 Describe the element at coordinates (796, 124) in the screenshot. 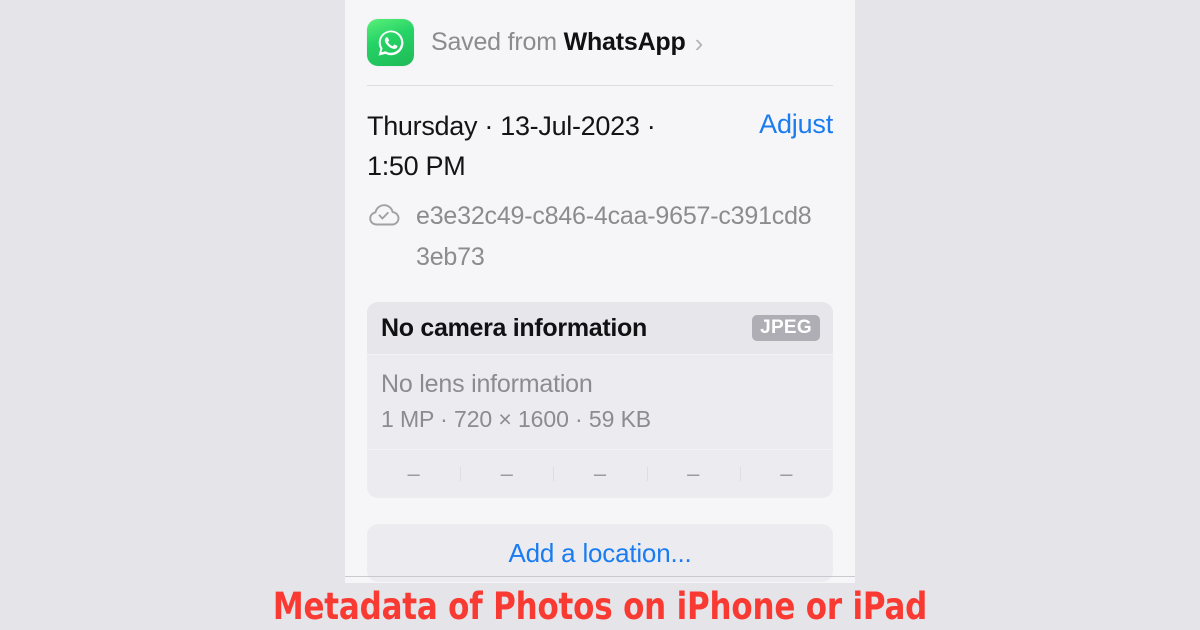

I see `adjust-button: Adjust` at that location.